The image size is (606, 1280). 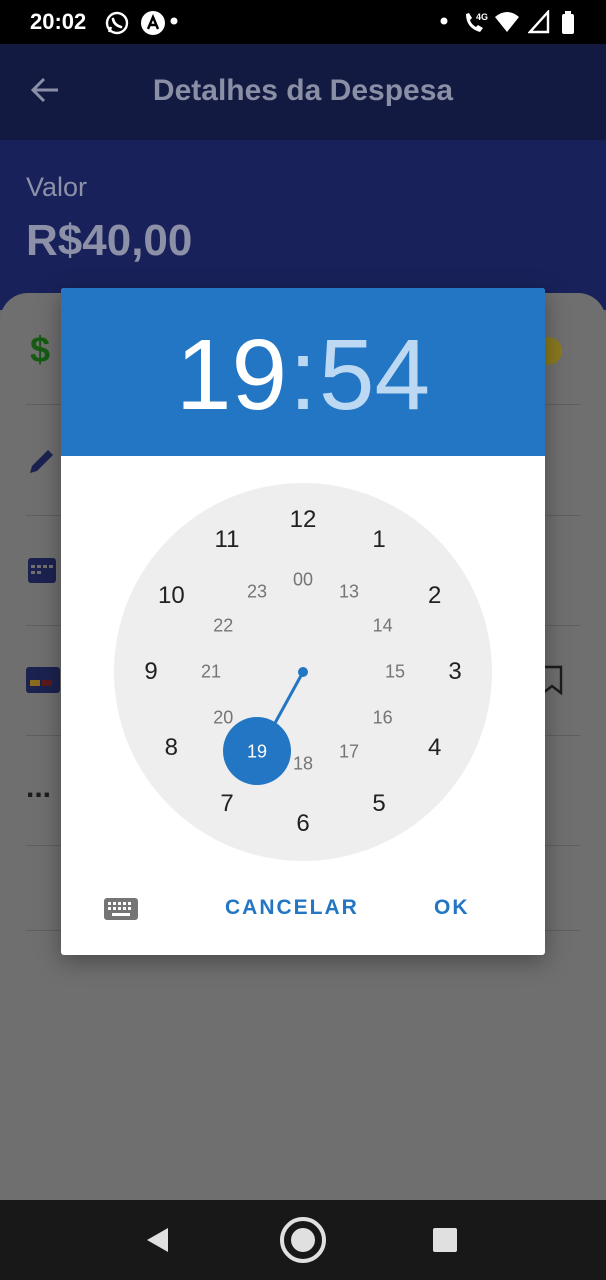 I want to click on clock-number-17: 17, so click(x=349, y=751).